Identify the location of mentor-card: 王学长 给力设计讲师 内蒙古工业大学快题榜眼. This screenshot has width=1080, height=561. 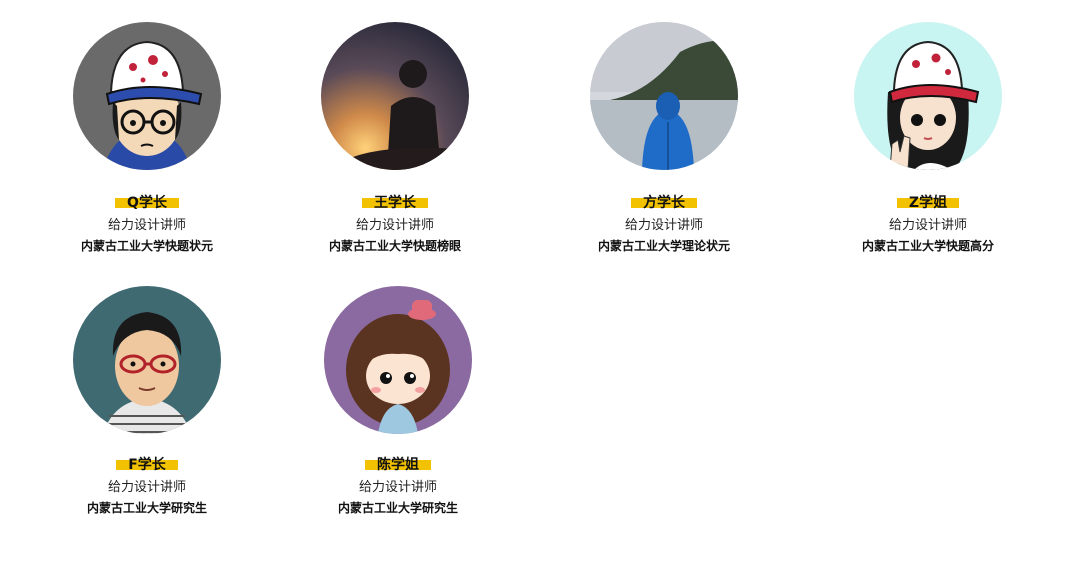
(395, 138).